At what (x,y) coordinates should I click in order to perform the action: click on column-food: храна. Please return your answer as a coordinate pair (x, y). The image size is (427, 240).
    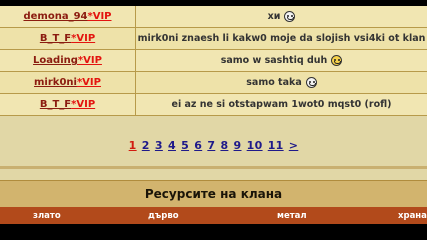
    Looking at the image, I should click on (412, 215).